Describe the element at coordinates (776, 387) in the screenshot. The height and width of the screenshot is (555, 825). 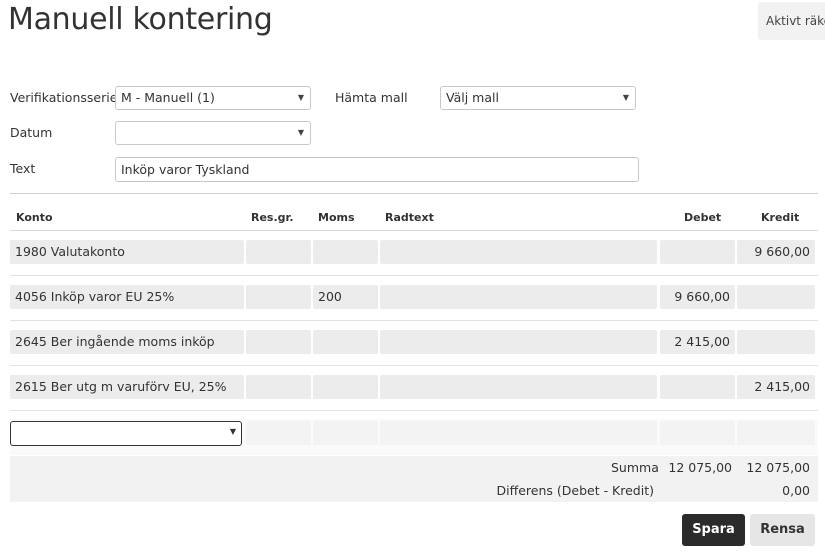
I see `kredit-cell: 2 415,00` at that location.